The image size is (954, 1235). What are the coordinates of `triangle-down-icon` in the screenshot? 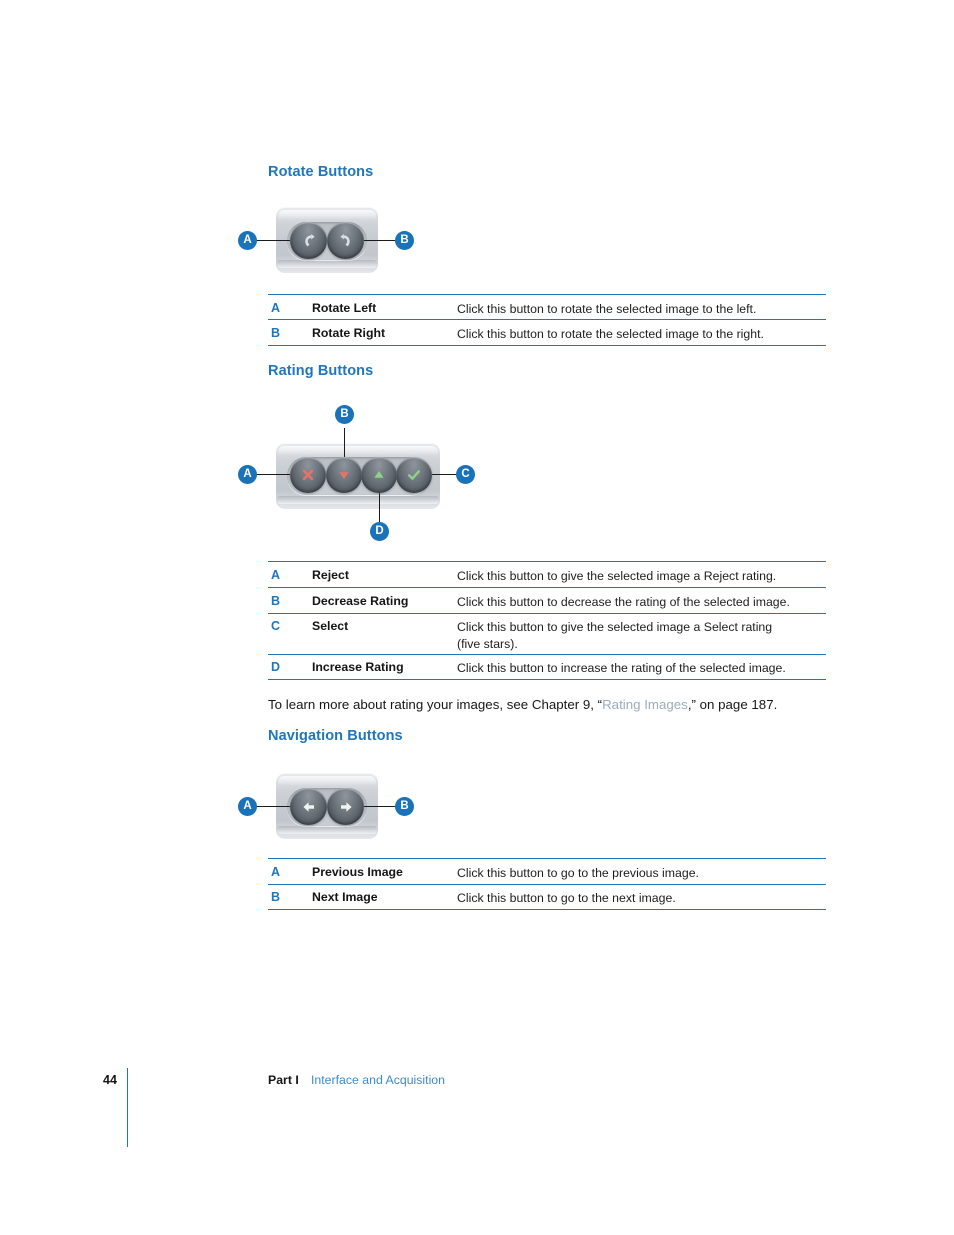 It's located at (344, 475).